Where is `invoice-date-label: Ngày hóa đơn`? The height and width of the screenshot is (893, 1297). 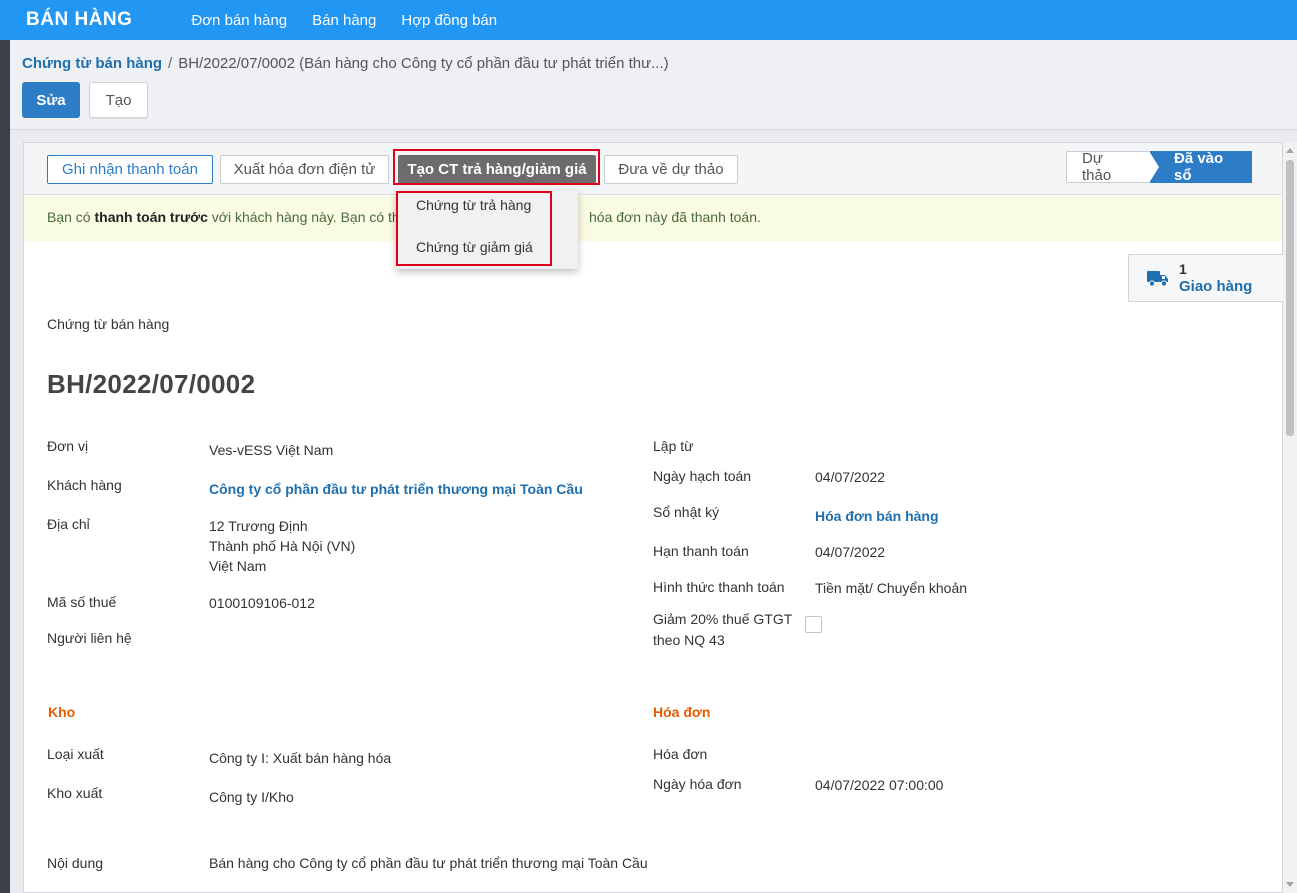 invoice-date-label: Ngày hóa đơn is located at coordinates (697, 784).